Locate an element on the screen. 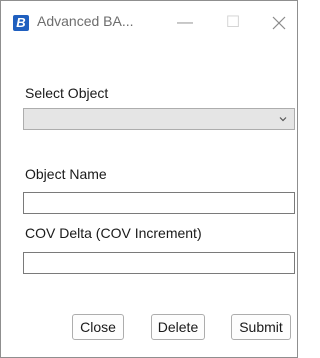  app-logo-icon: B is located at coordinates (21, 23).